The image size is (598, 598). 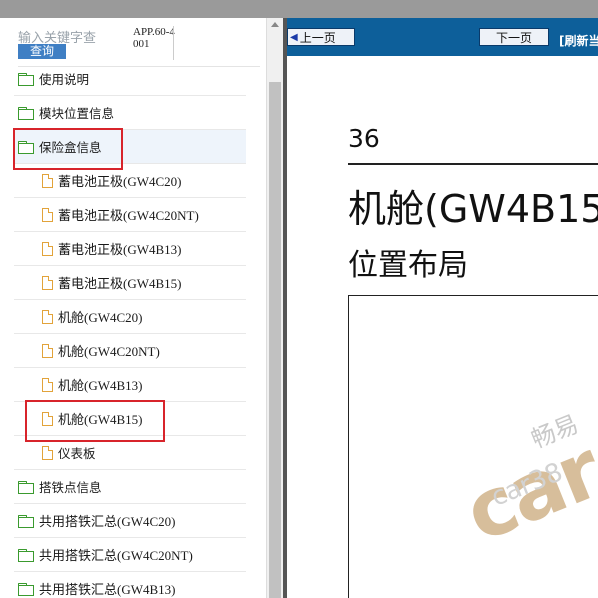 I want to click on document-title: 机舱(GW4B15, so click(x=473, y=209).